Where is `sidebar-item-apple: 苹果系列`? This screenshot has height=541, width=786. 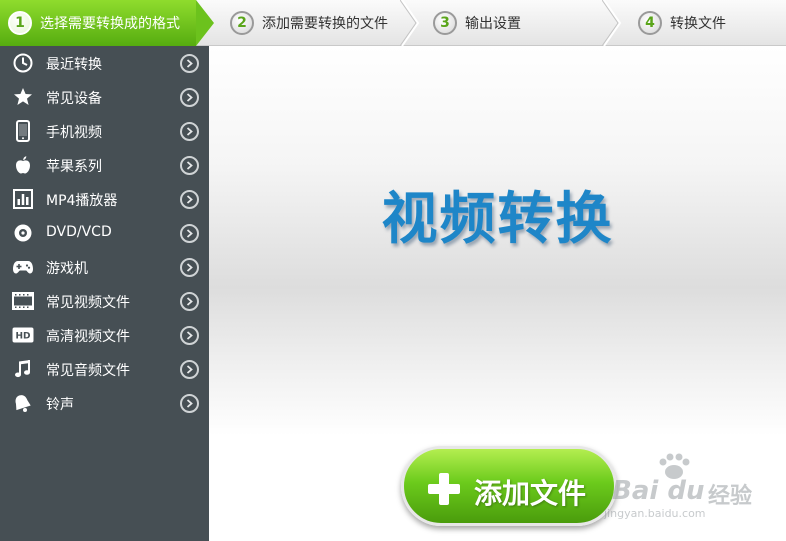
sidebar-item-apple: 苹果系列 is located at coordinates (104, 165).